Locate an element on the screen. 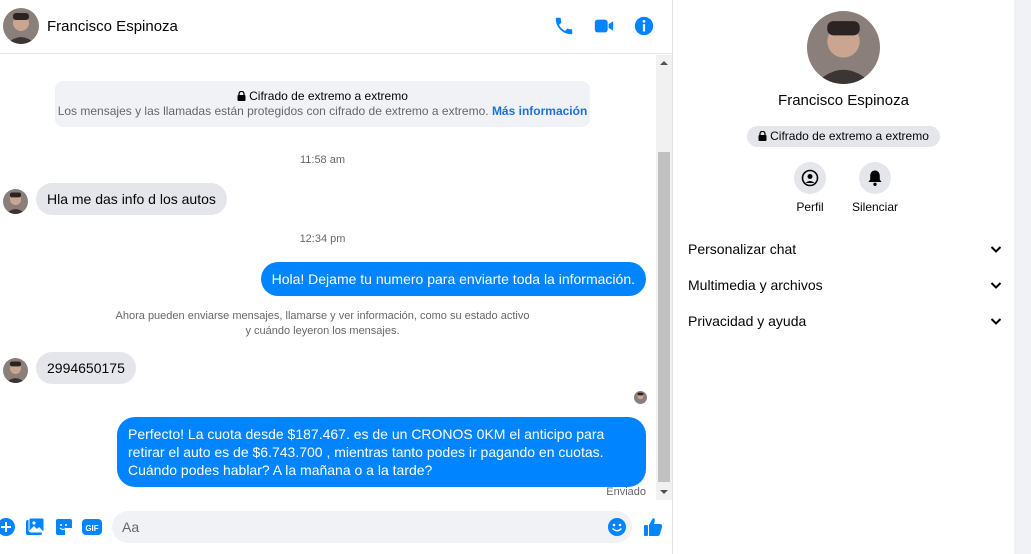  panel-edge is located at coordinates (1022, 277).